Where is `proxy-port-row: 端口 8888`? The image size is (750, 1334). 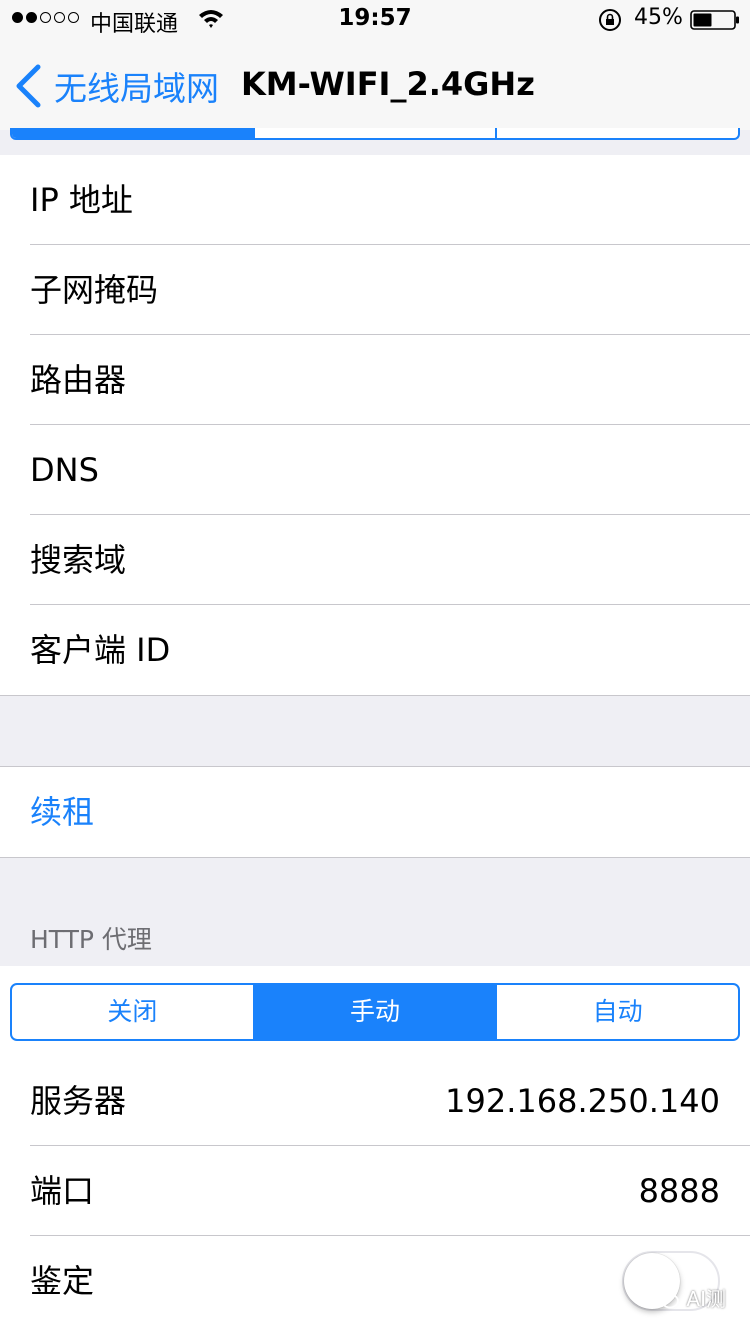 proxy-port-row: 端口 8888 is located at coordinates (375, 1191).